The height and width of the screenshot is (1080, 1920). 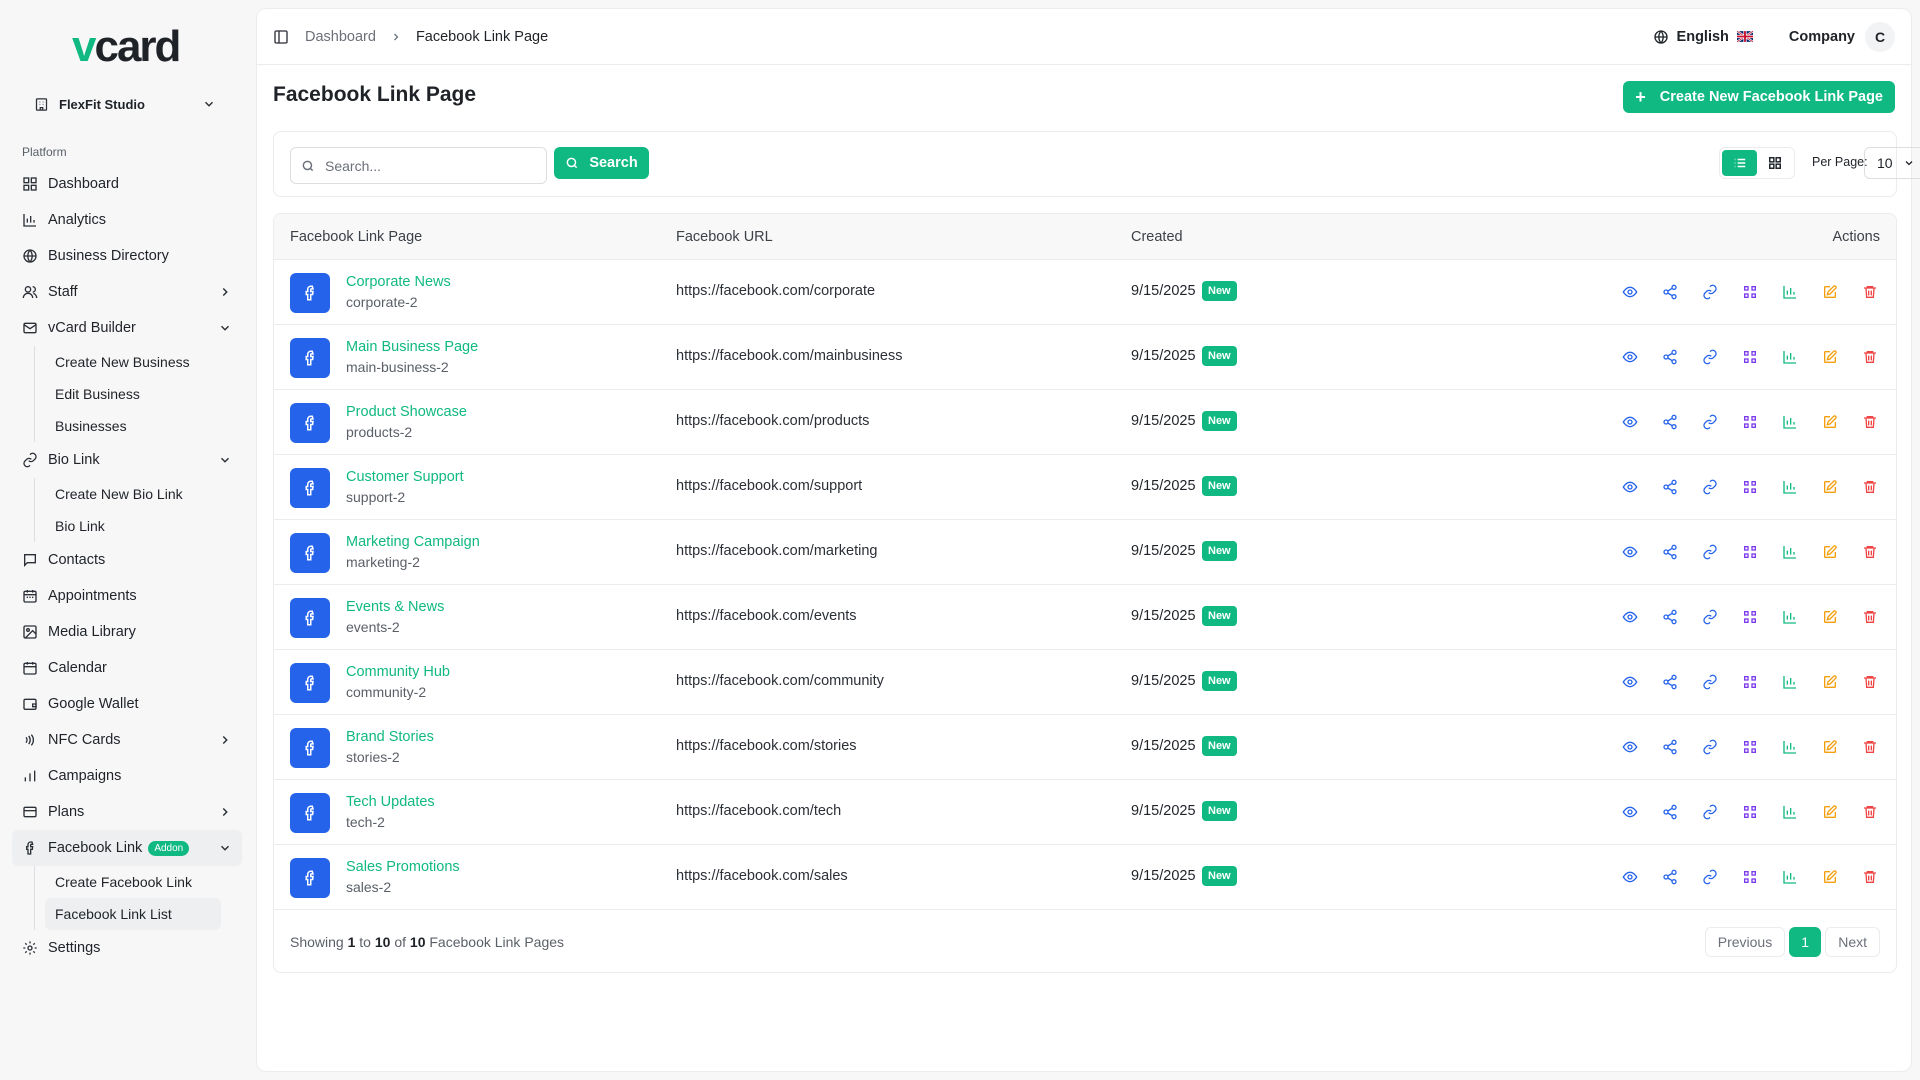 What do you see at coordinates (127, 460) in the screenshot?
I see `sidebar-item-bio-link: Bio Link` at bounding box center [127, 460].